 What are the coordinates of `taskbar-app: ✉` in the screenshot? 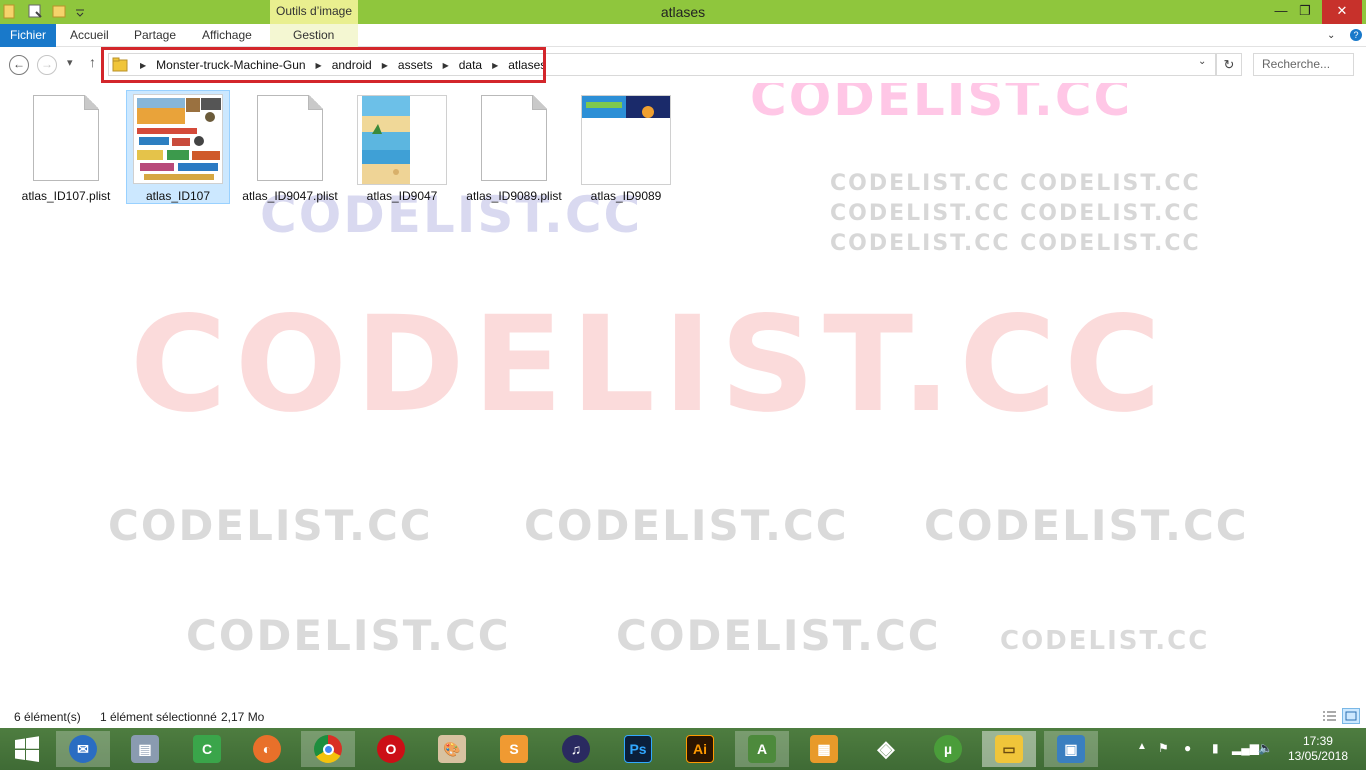 It's located at (83, 749).